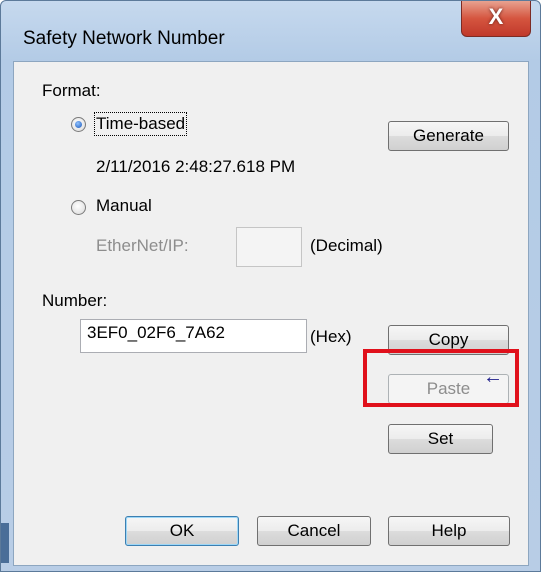  I want to click on set-button-label: Set, so click(440, 438).